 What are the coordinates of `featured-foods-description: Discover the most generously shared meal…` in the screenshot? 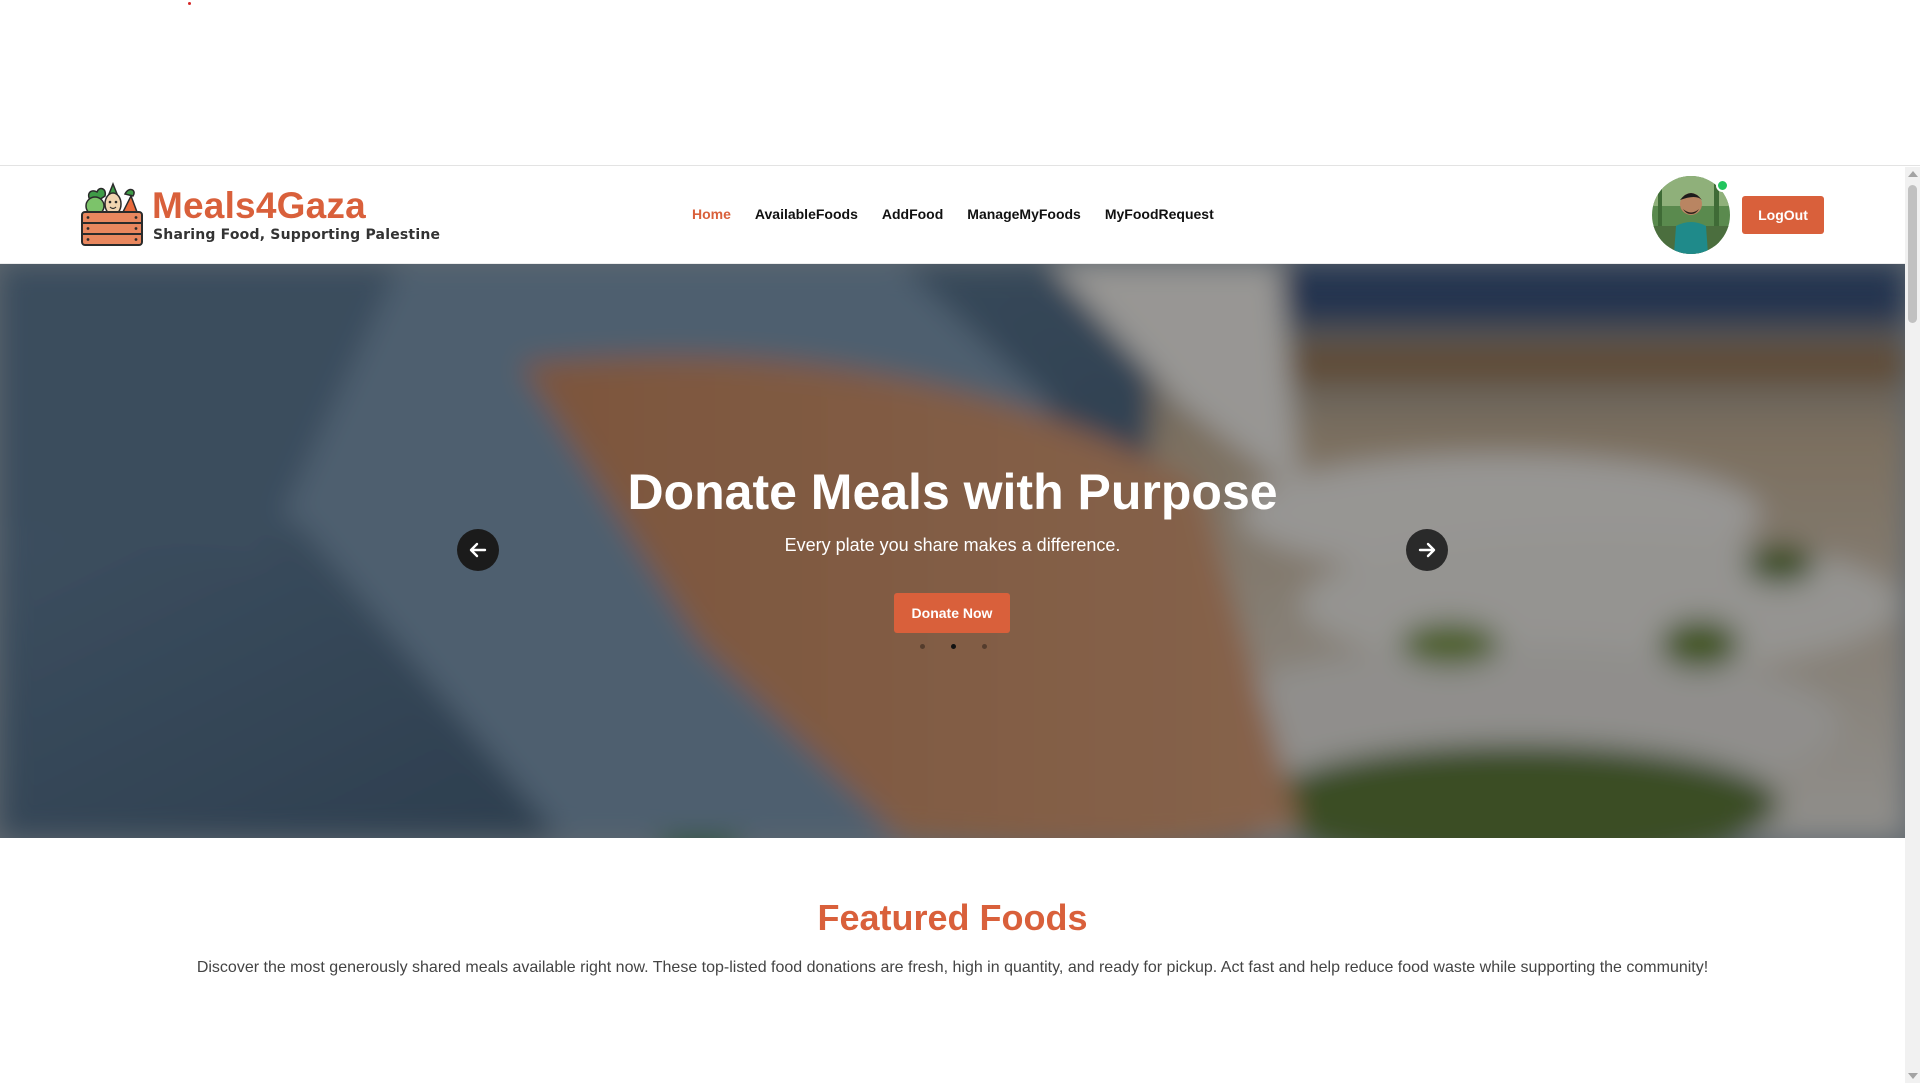 It's located at (952, 967).